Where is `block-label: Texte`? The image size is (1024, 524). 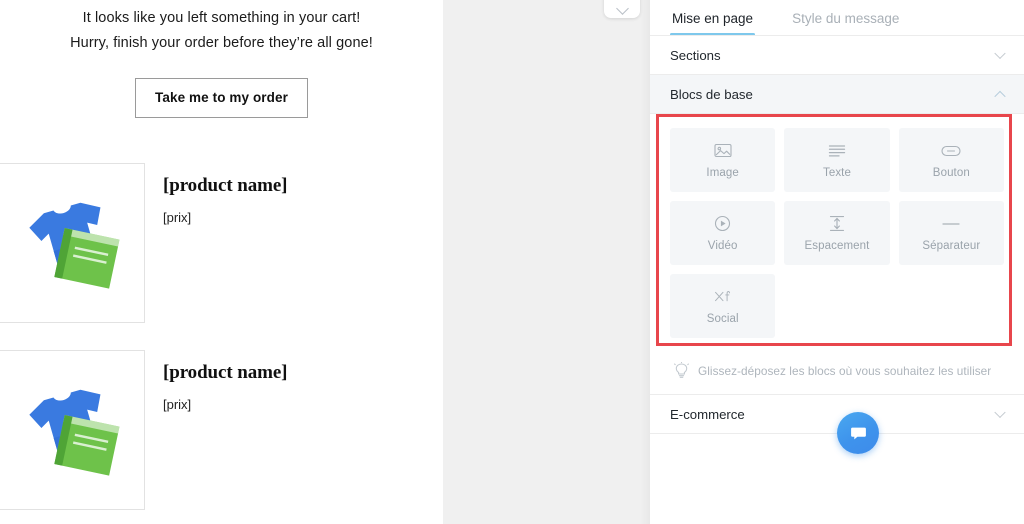
block-label: Texte is located at coordinates (836, 172).